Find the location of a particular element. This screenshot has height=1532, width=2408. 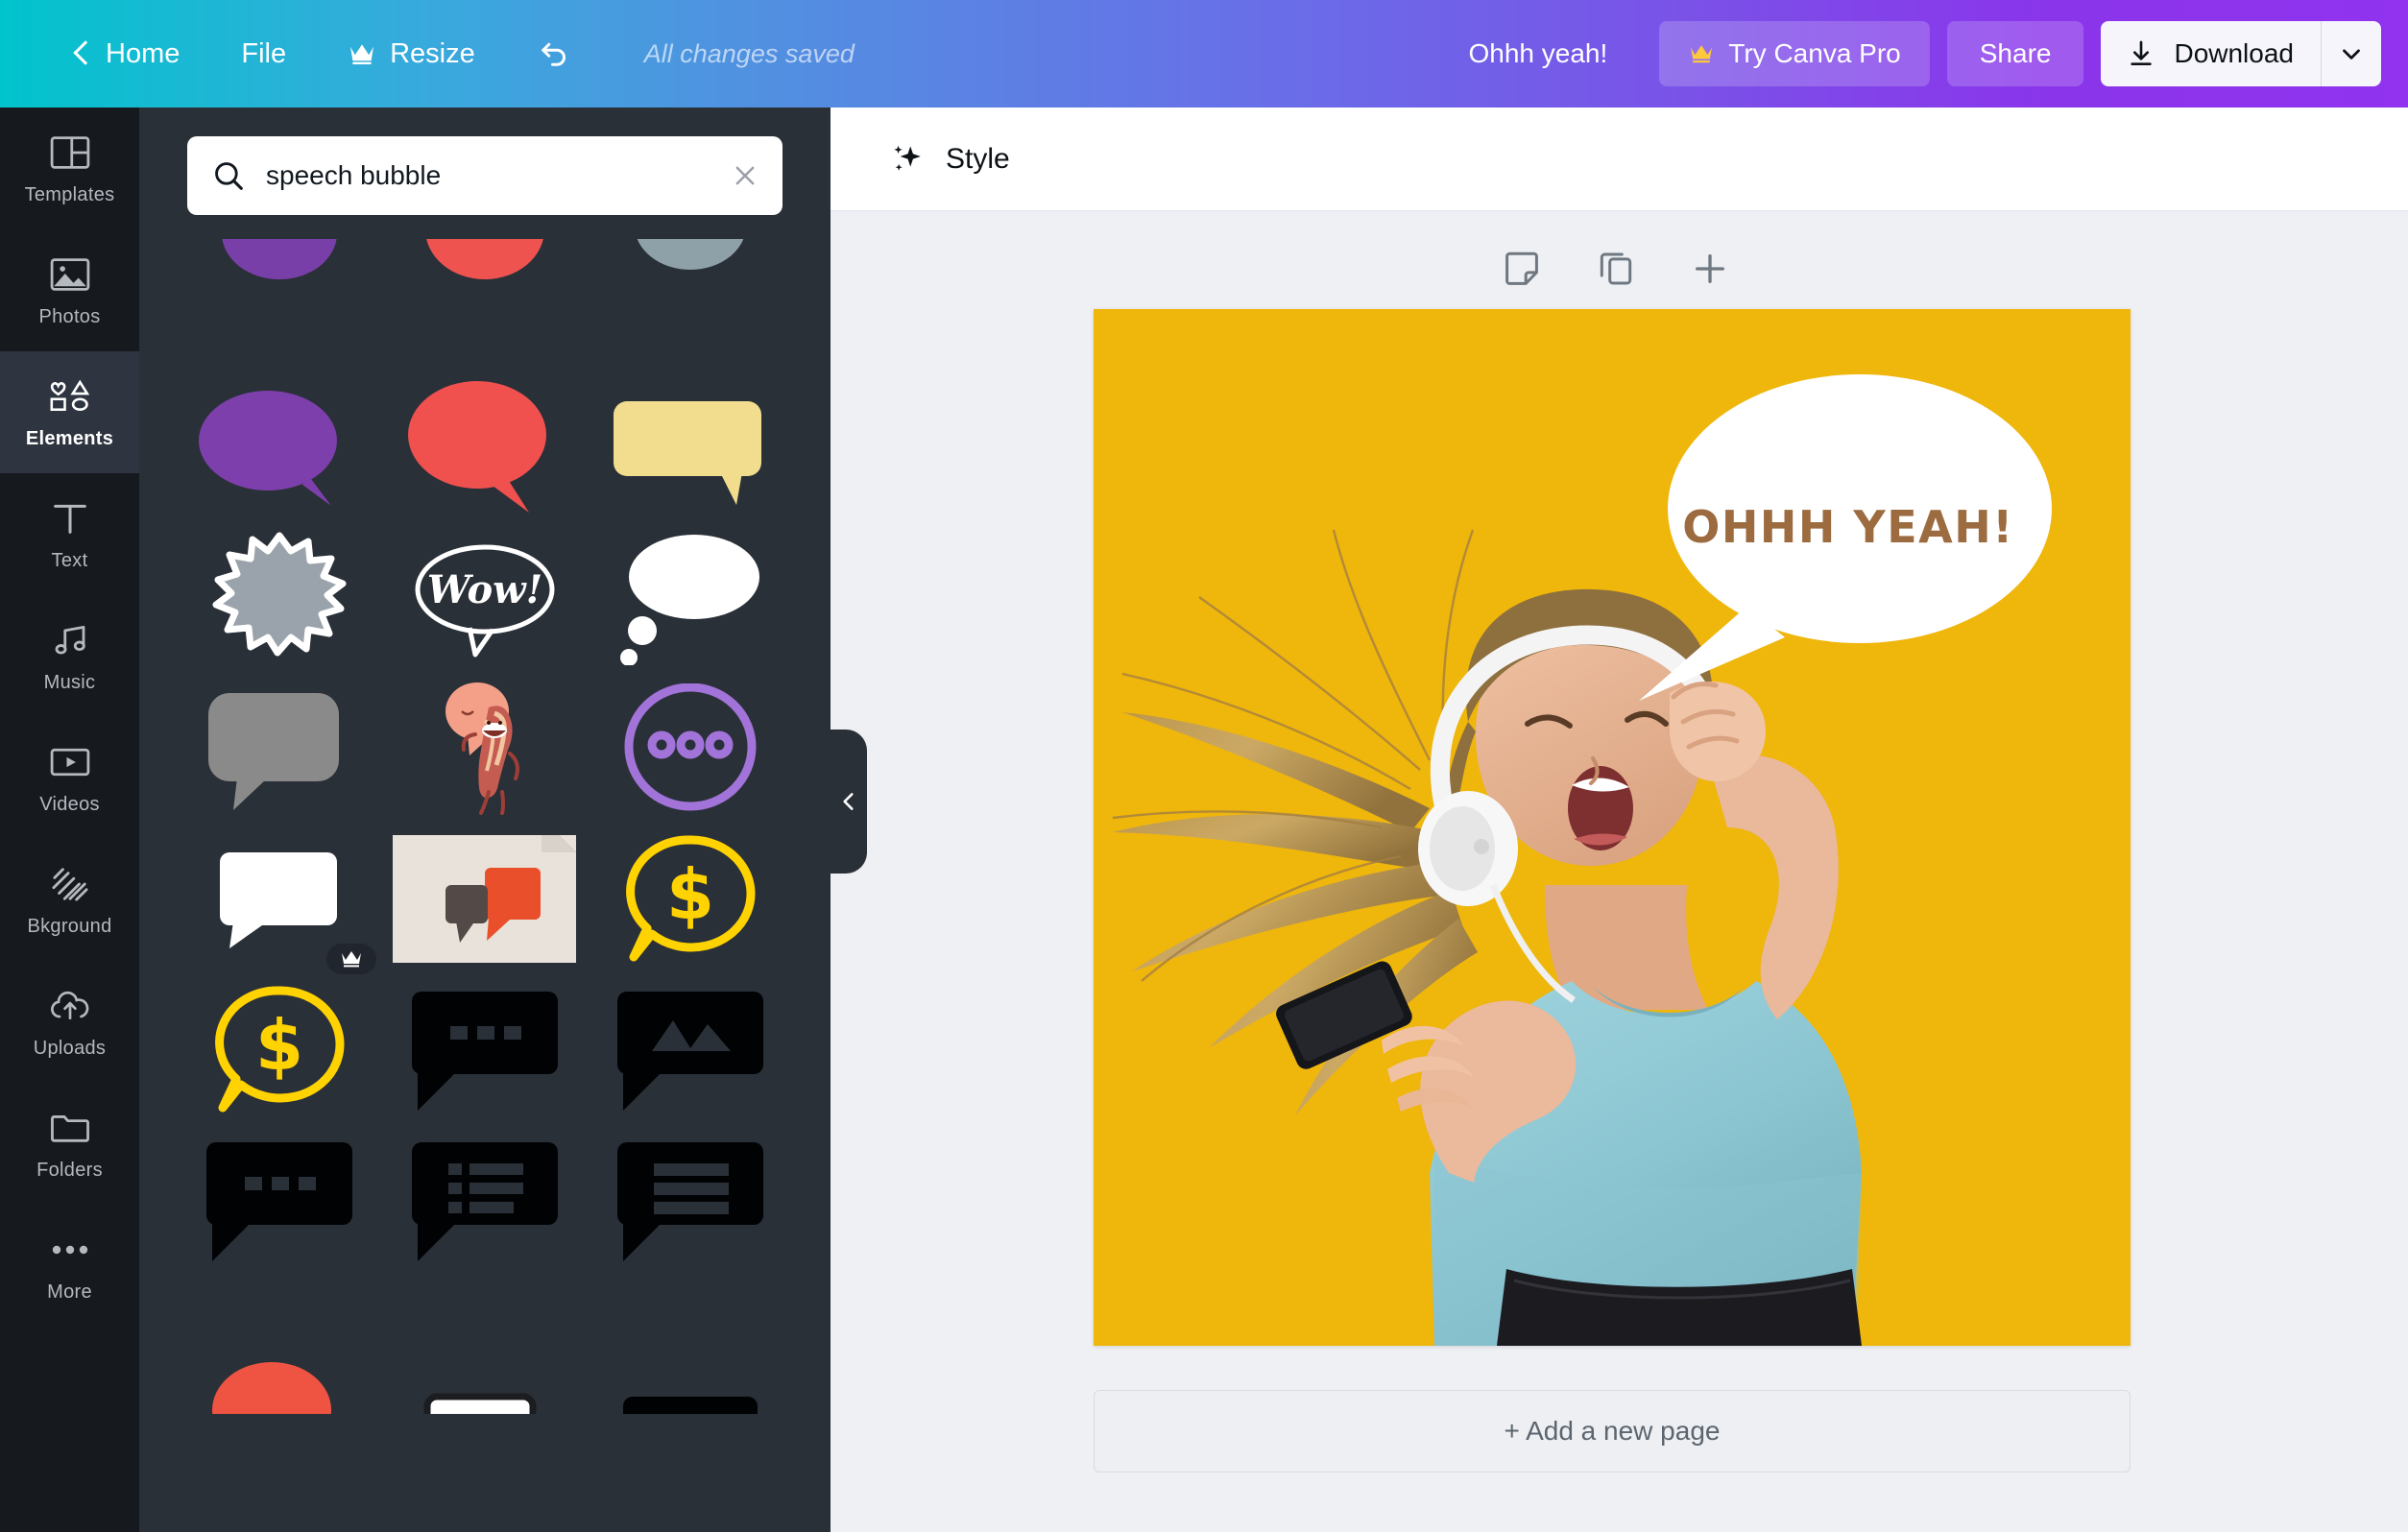

element-result-black-partial-bottom is located at coordinates (690, 1351).